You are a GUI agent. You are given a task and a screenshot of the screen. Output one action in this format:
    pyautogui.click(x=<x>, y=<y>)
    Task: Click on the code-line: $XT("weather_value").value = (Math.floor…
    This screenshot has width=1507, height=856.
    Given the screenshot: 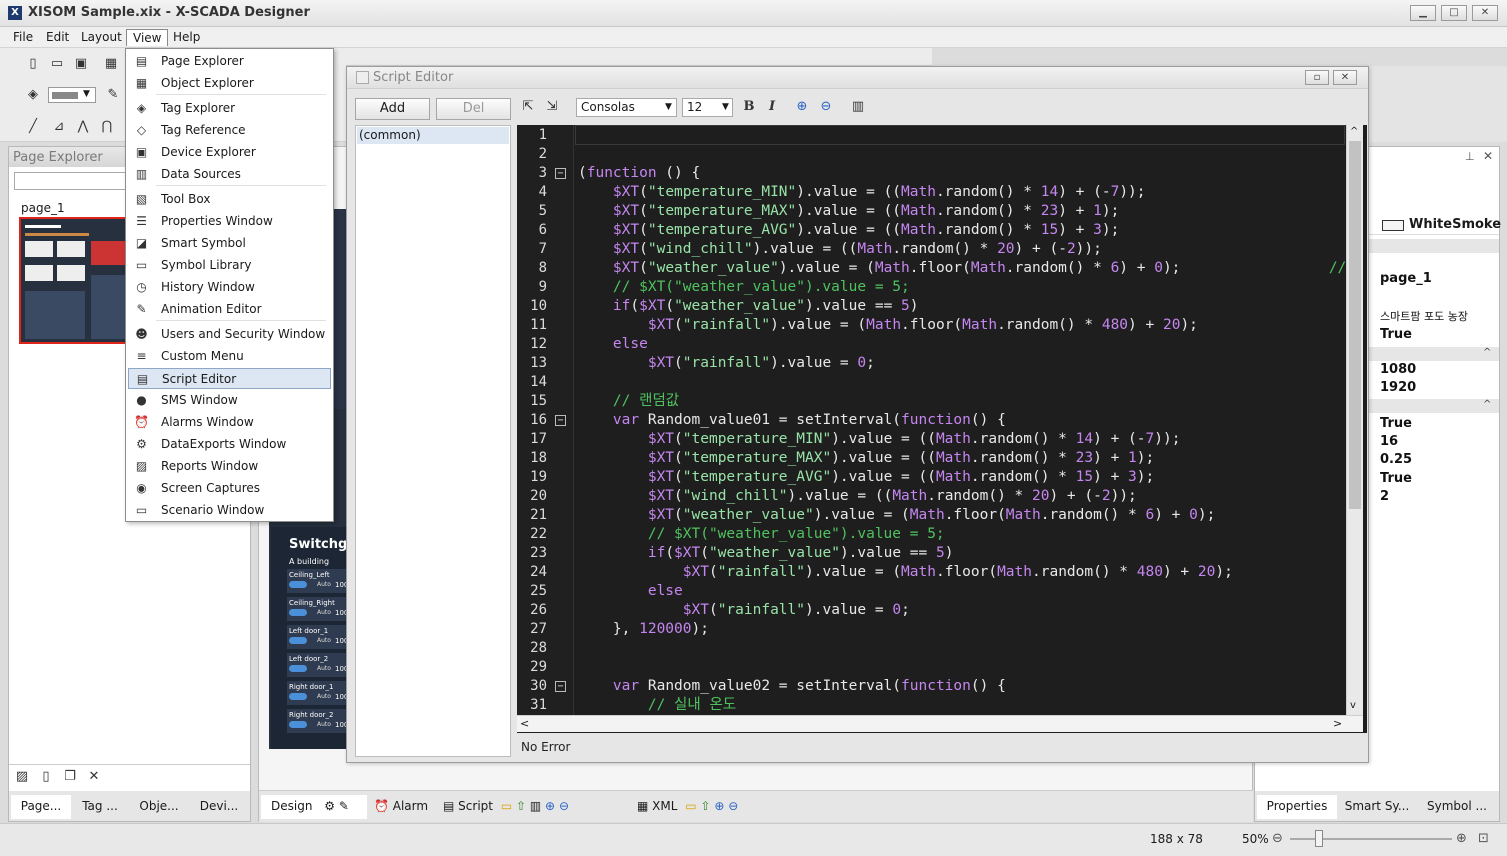 What is the action you would take?
    pyautogui.click(x=897, y=515)
    